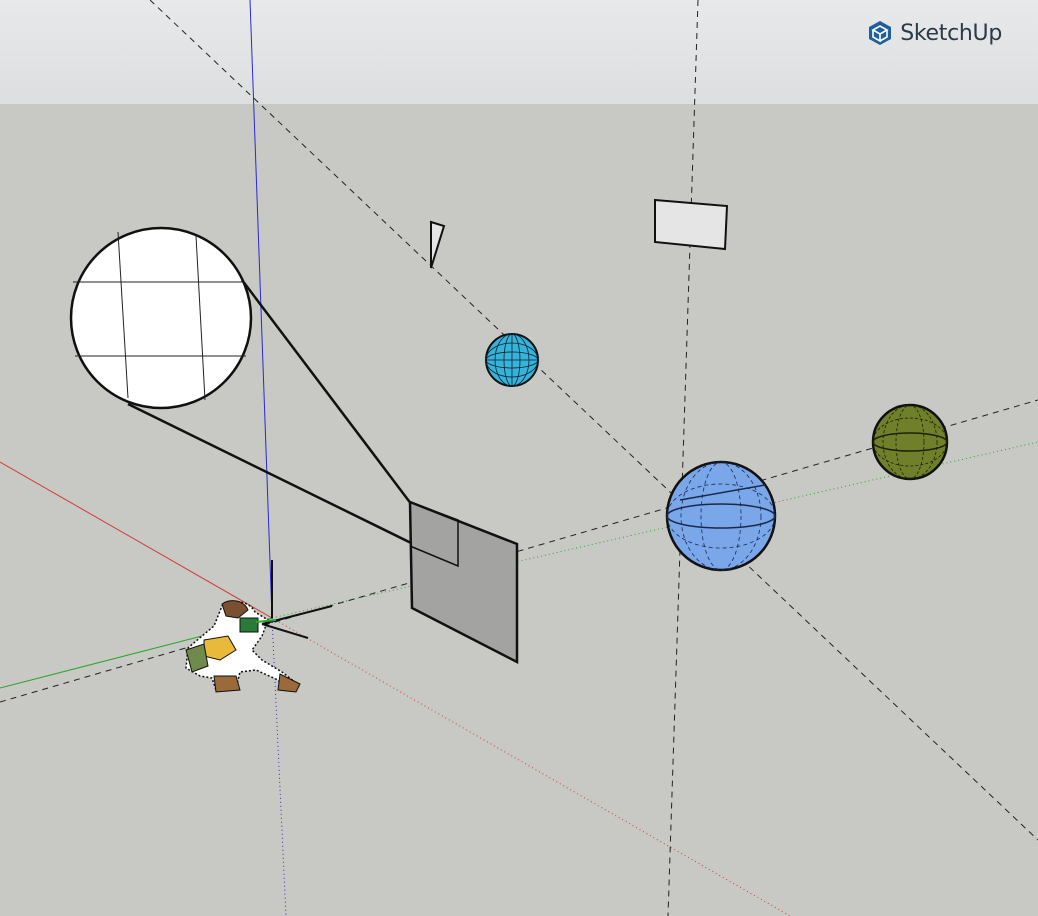 The width and height of the screenshot is (1038, 916). I want to click on cyan-sphere, so click(512, 360).